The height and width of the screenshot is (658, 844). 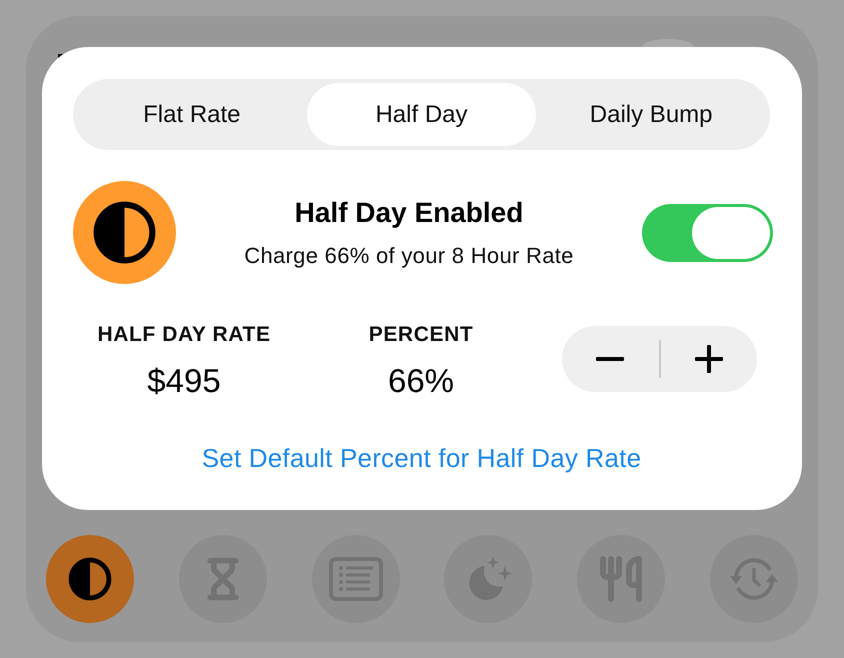 I want to click on default-percent-link: Set Default Percent for Half Day Rate, so click(x=422, y=458).